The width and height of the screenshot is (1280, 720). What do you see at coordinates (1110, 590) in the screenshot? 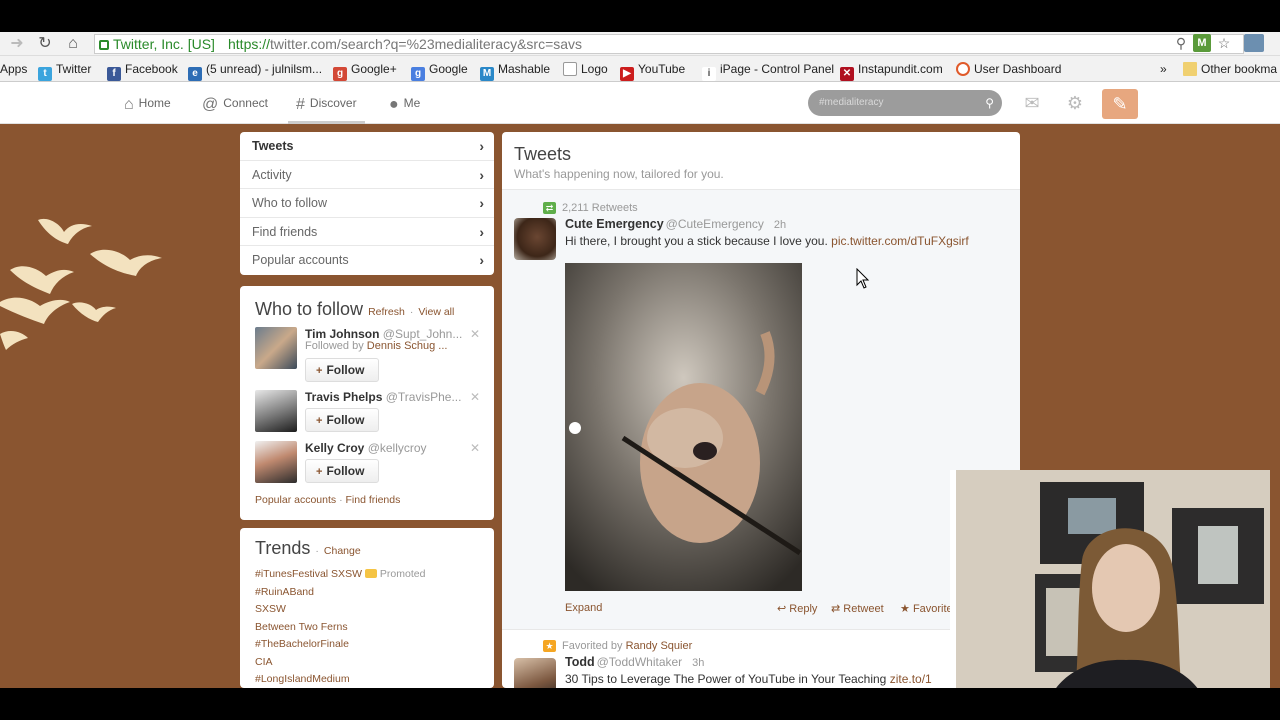
I see `webcam-overlay` at bounding box center [1110, 590].